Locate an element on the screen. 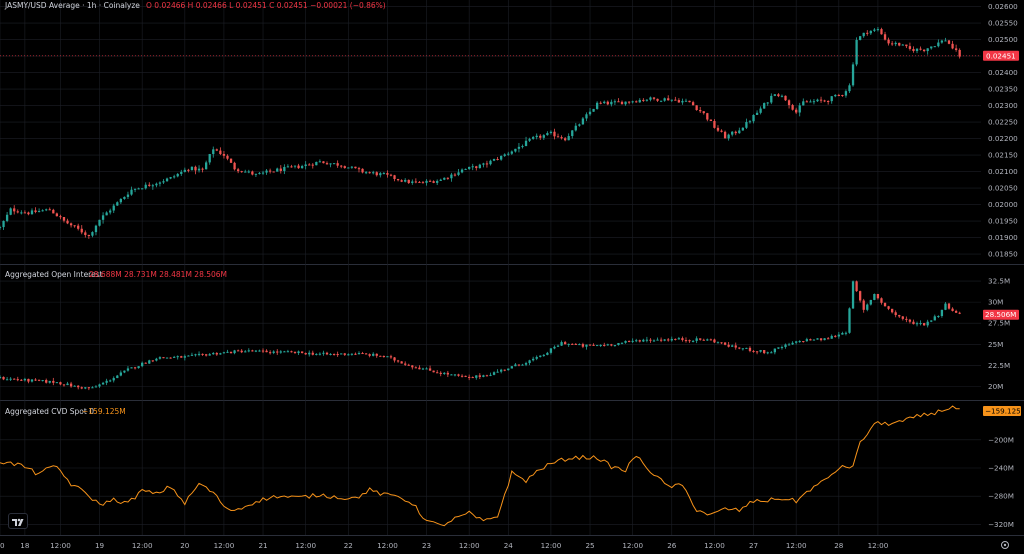 The height and width of the screenshot is (554, 1024). last-price-tag-text: 0.02451 is located at coordinates (1001, 55).